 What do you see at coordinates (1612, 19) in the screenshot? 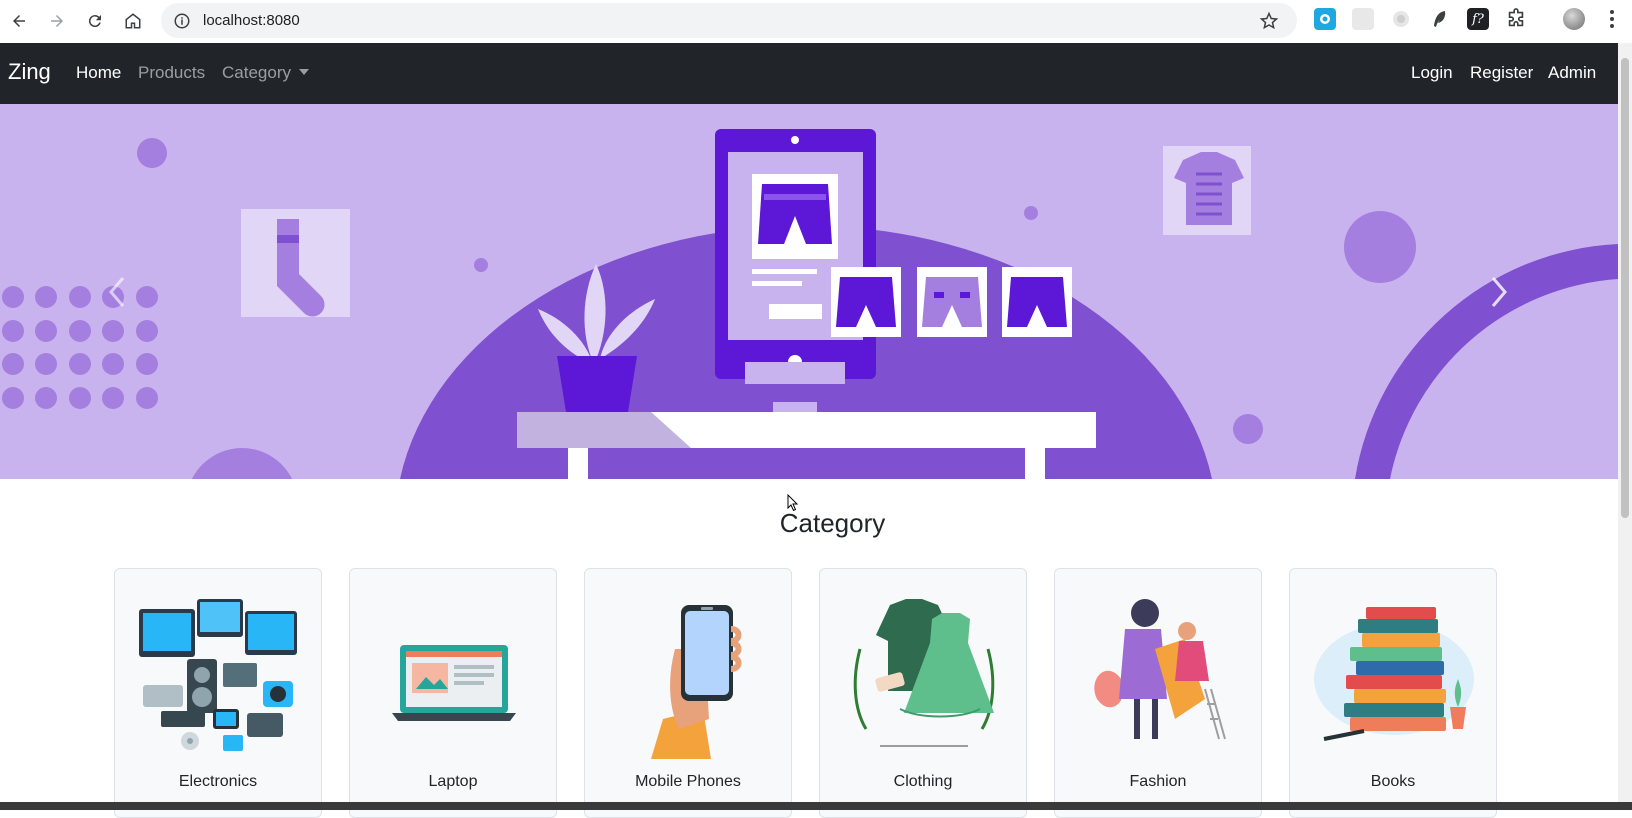
I see `more-menu-icon` at bounding box center [1612, 19].